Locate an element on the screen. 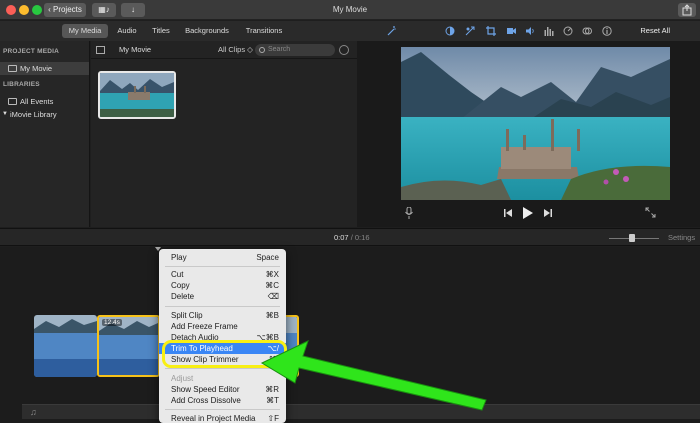  sidebar-item-my-movie: My Movie is located at coordinates (44, 68).